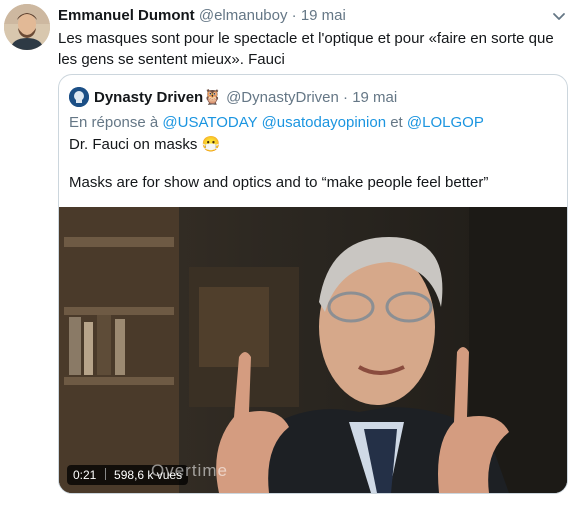  Describe the element at coordinates (559, 16) in the screenshot. I see `chevron-down-icon` at that location.